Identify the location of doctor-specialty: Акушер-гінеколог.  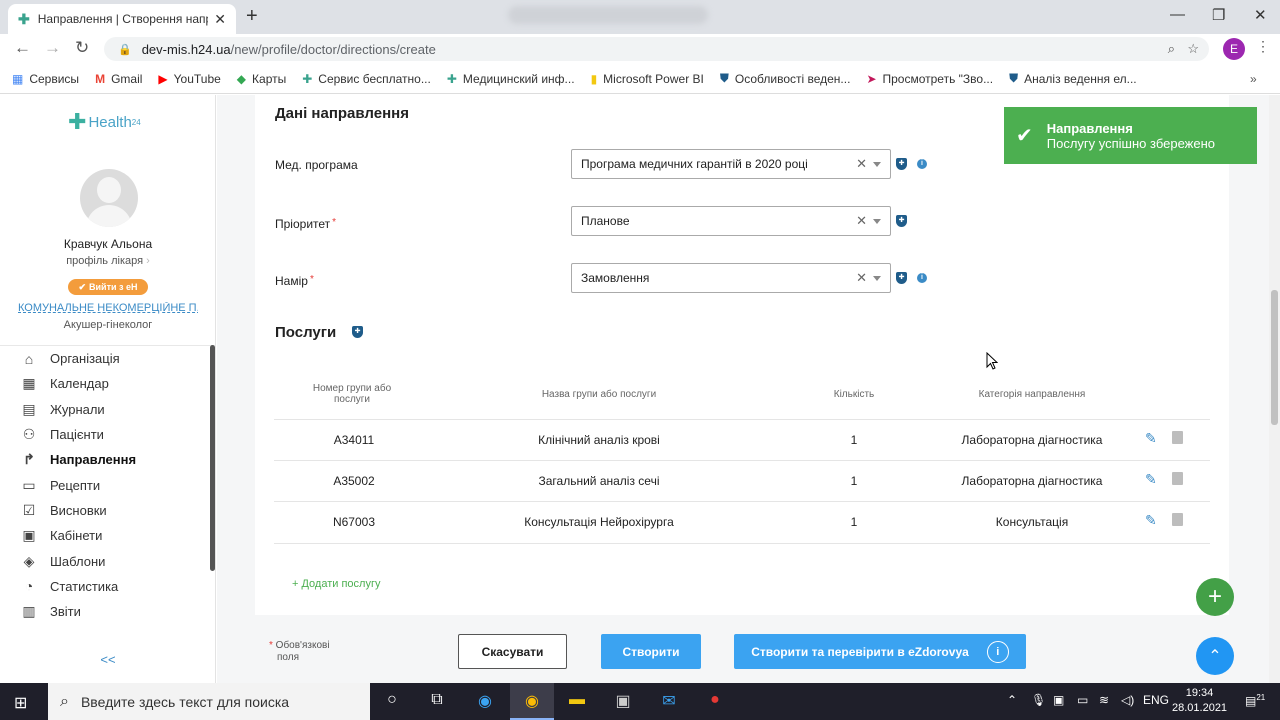
(108, 325).